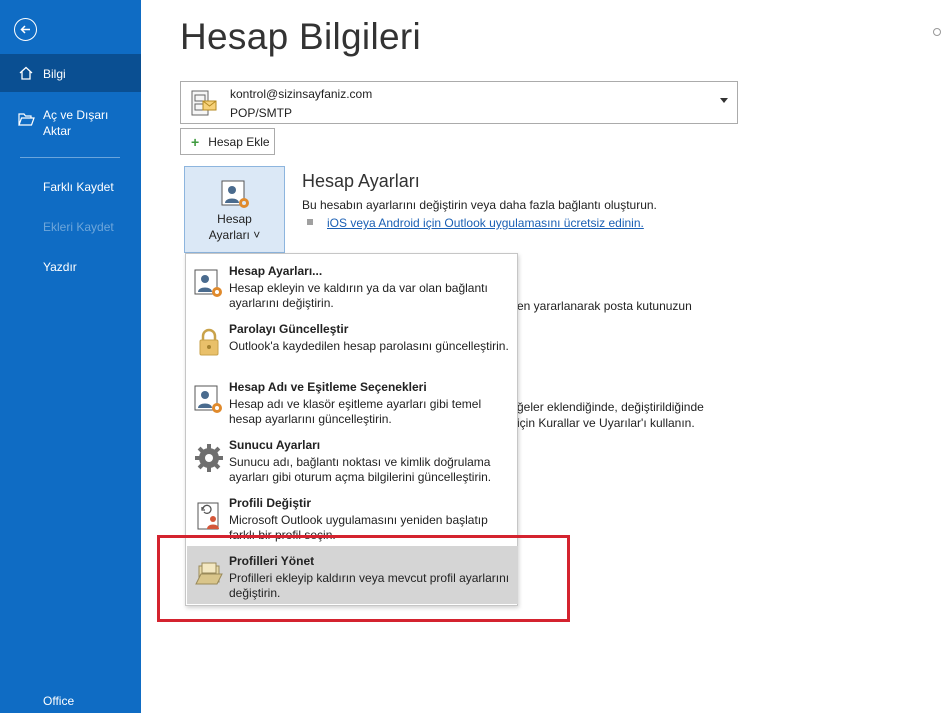 The width and height of the screenshot is (944, 713). I want to click on gear-icon, so click(209, 458).